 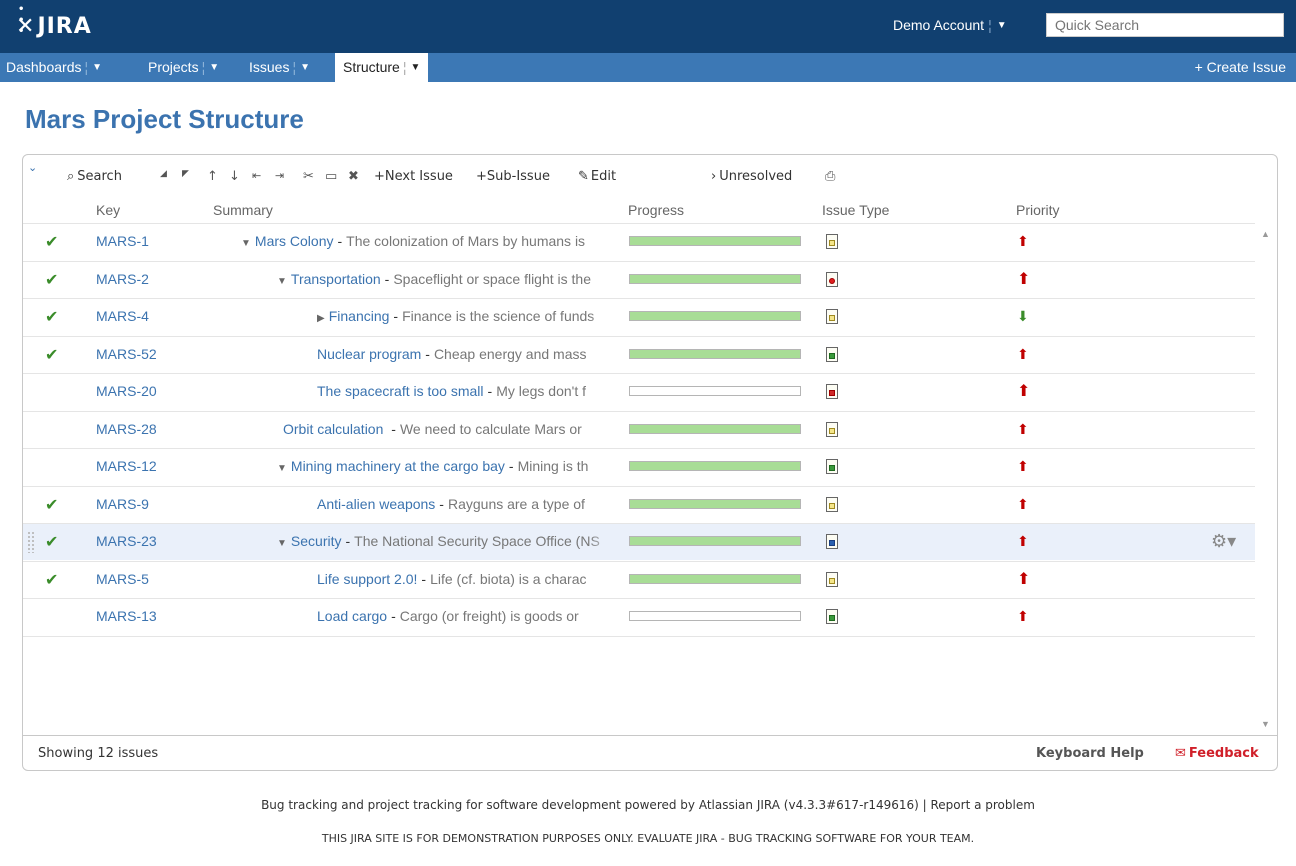 I want to click on paste-icon: ▭, so click(x=331, y=176).